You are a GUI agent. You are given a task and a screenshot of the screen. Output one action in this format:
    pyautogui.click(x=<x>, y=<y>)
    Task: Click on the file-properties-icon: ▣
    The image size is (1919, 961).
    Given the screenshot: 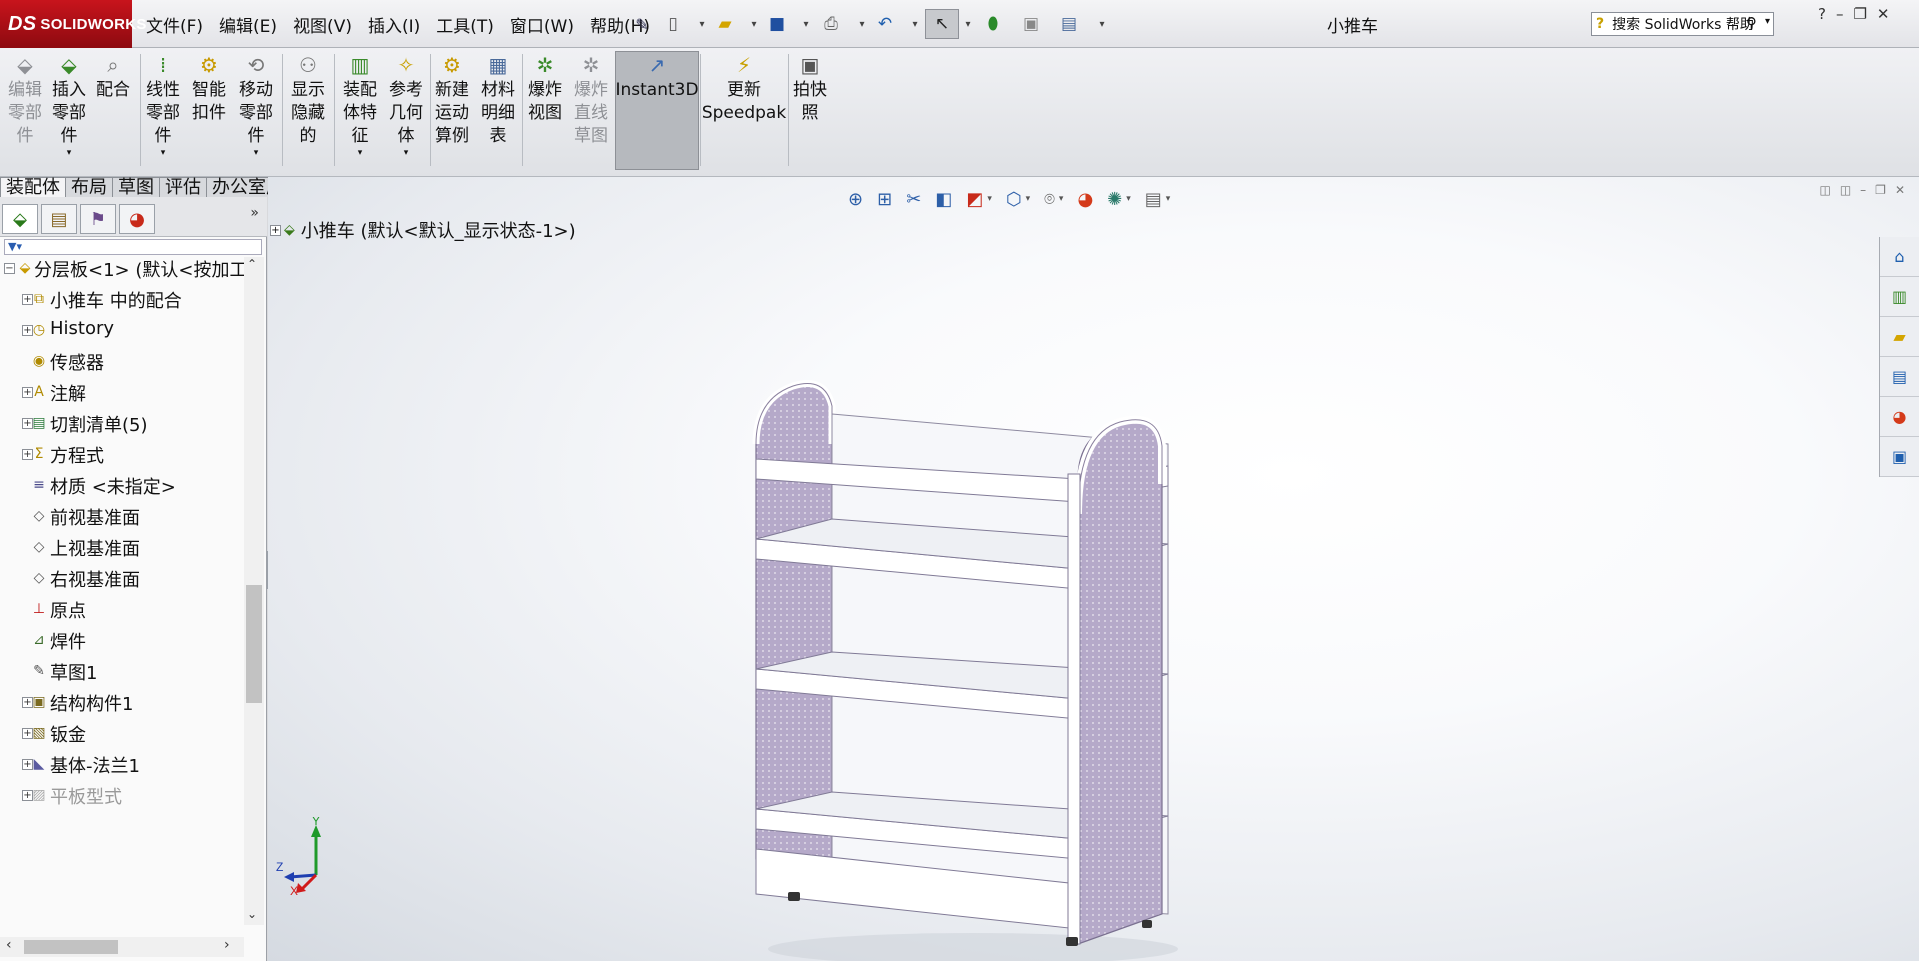 What is the action you would take?
    pyautogui.click(x=1031, y=24)
    